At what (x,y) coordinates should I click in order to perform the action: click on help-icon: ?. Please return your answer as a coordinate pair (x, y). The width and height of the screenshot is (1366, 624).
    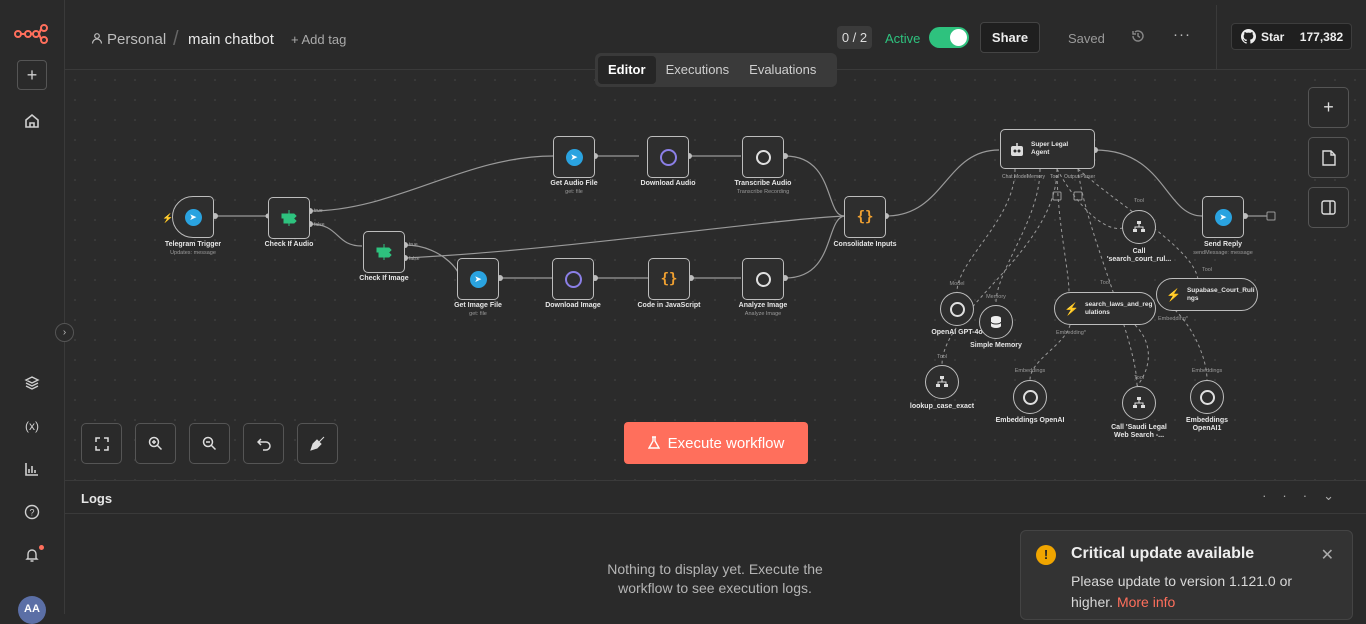
    Looking at the image, I should click on (32, 512).